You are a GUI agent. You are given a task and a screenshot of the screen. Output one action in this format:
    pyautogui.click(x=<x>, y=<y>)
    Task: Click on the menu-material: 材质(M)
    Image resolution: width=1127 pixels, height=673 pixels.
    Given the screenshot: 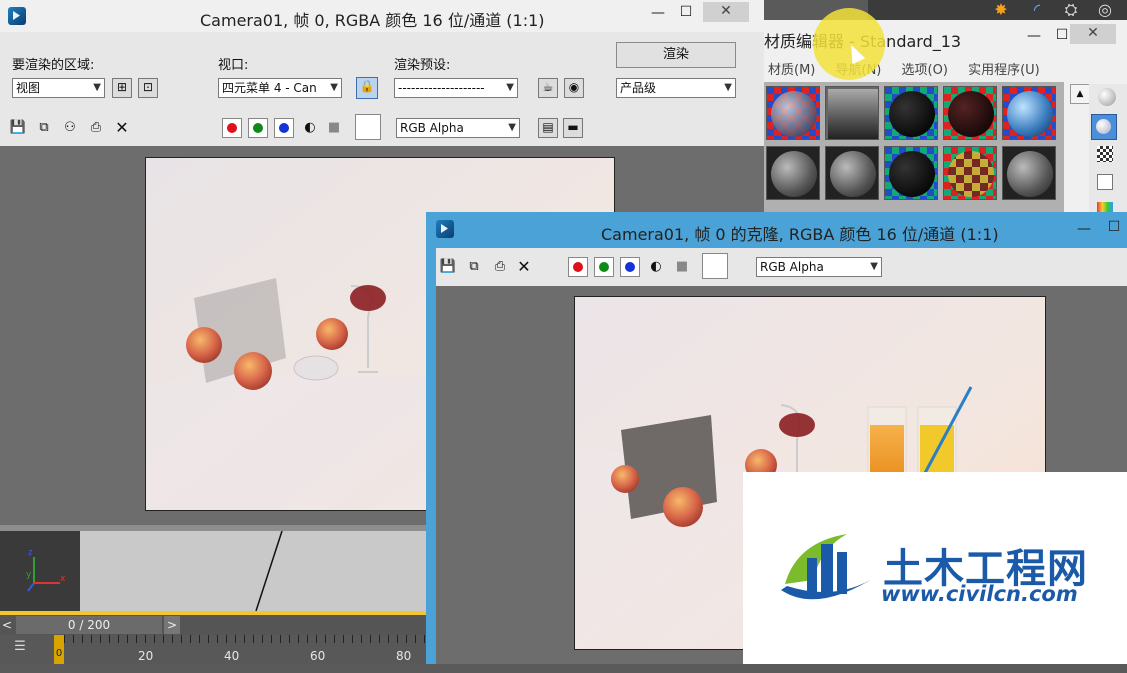 What is the action you would take?
    pyautogui.click(x=791, y=70)
    